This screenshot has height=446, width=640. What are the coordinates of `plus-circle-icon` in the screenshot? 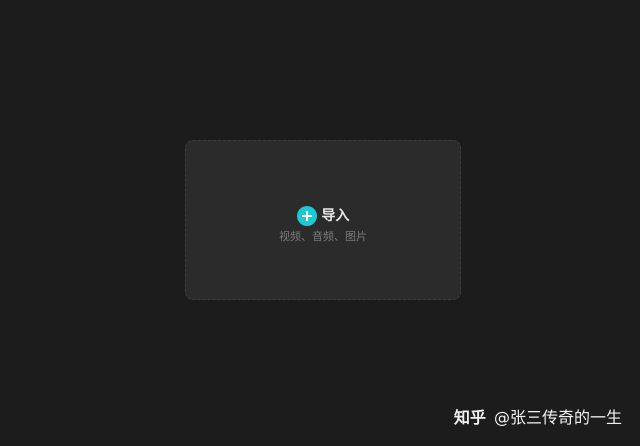 It's located at (306, 216).